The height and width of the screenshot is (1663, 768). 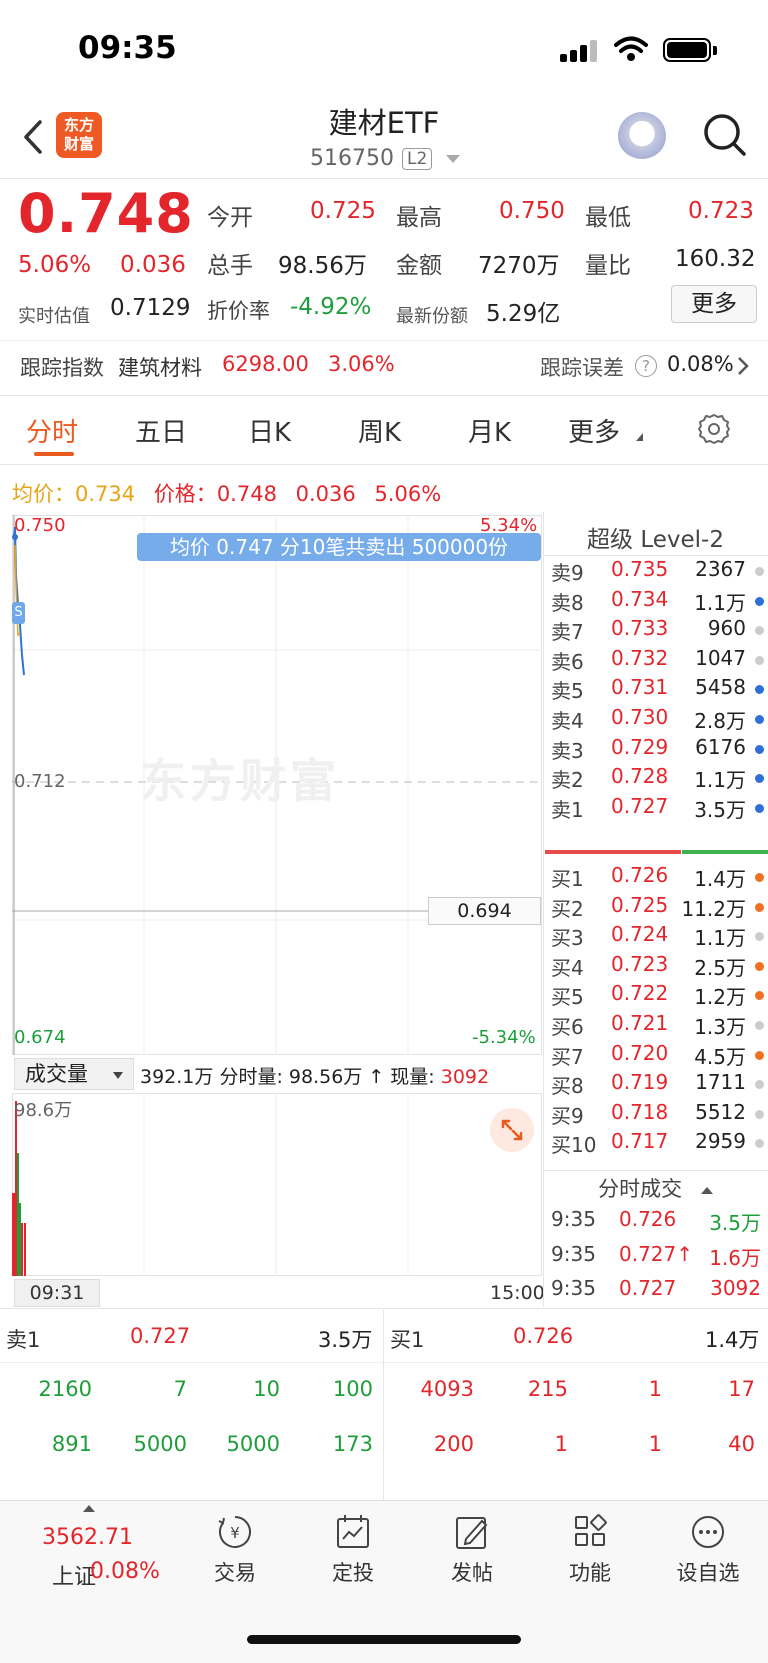 I want to click on bid-row: 买2 0.725 11.2万, so click(x=658, y=908).